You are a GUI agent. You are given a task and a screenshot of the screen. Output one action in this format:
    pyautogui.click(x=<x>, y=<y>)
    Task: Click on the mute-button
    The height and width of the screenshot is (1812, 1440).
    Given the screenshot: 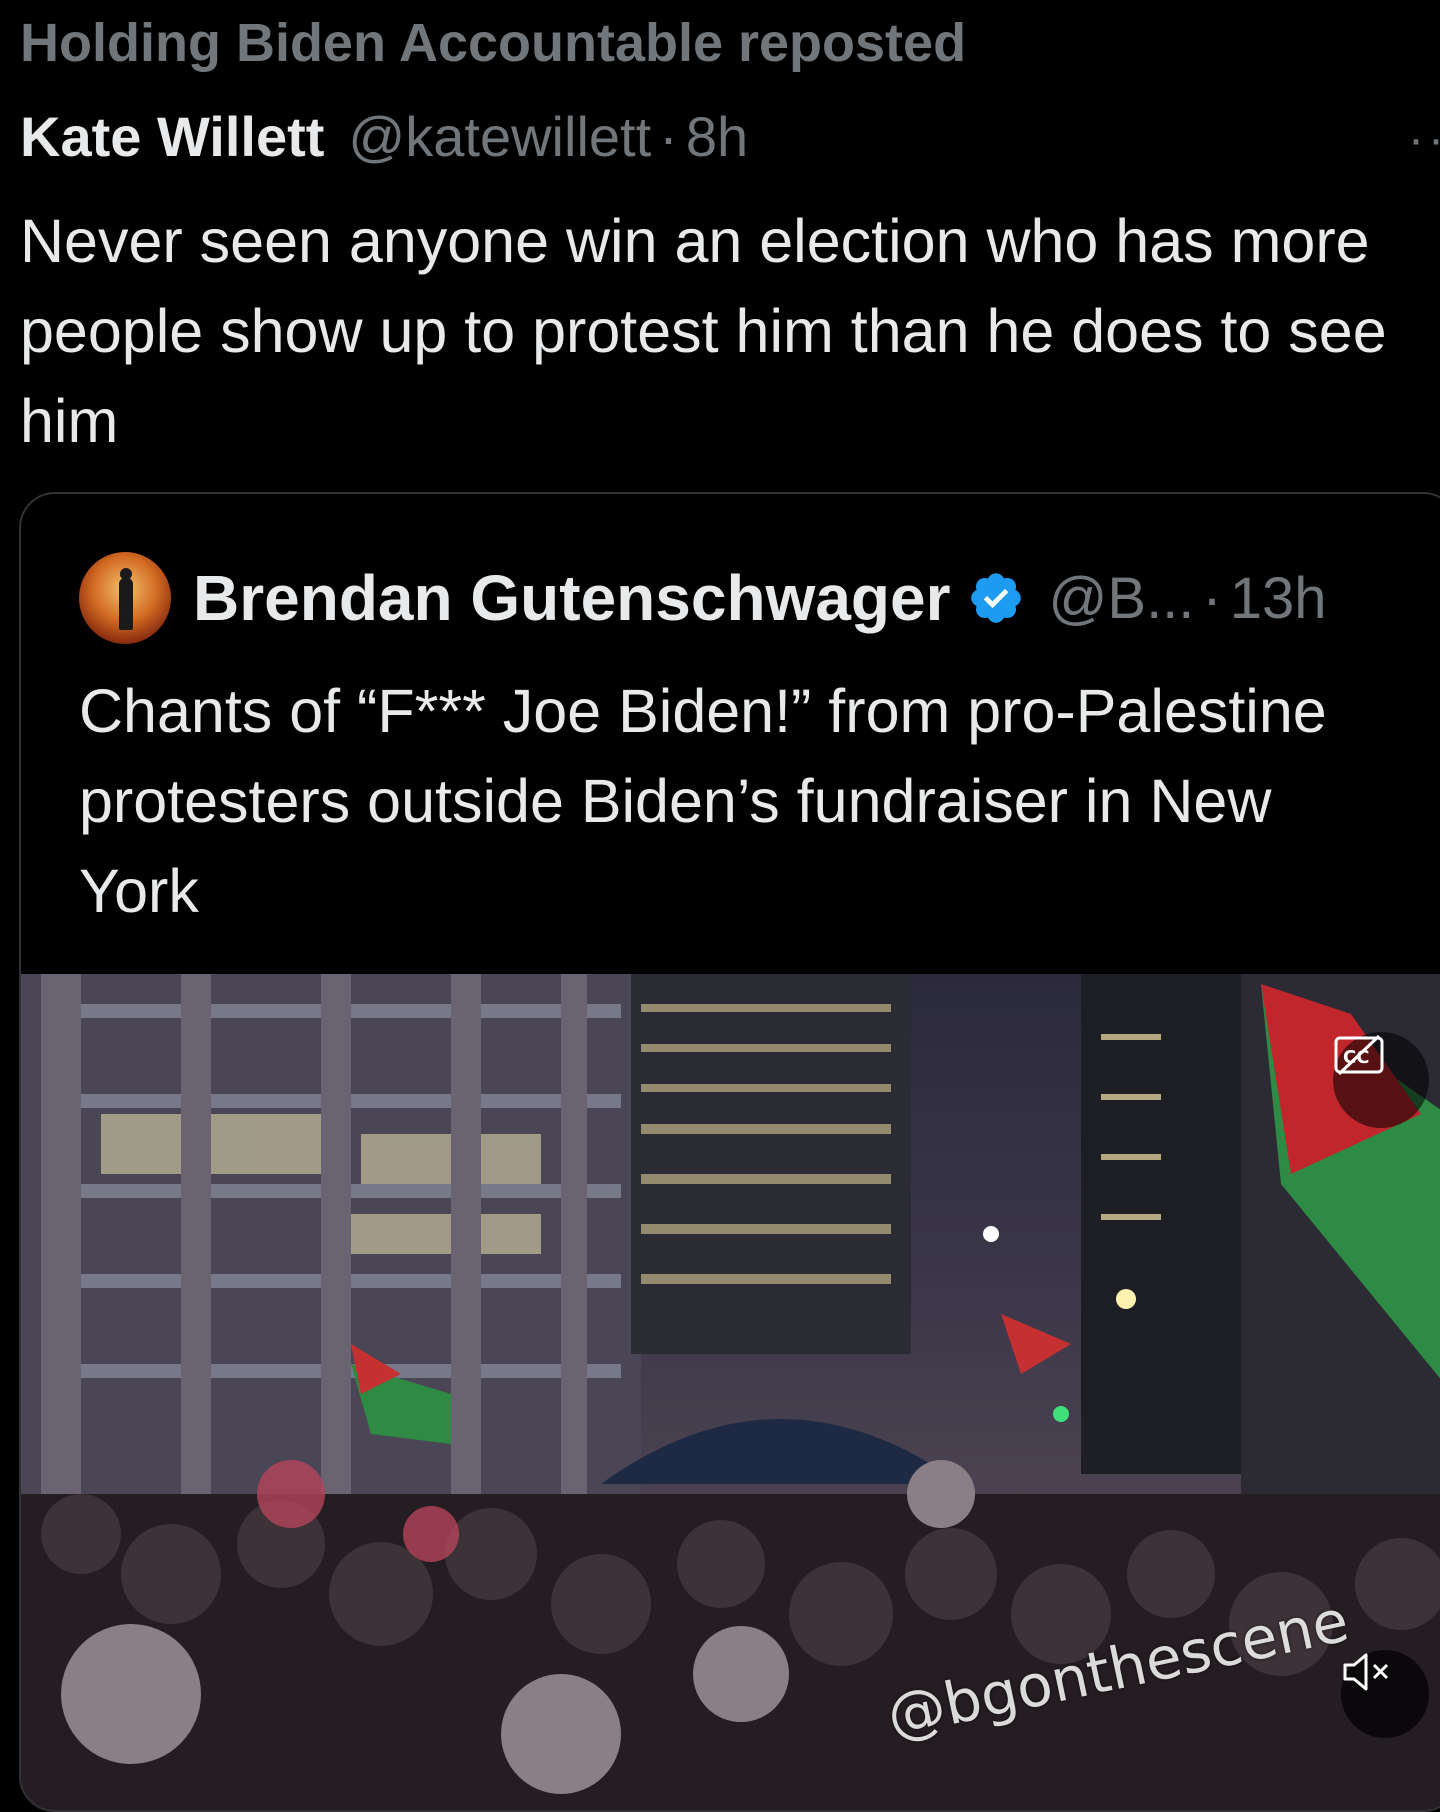 What is the action you would take?
    pyautogui.click(x=1385, y=1694)
    